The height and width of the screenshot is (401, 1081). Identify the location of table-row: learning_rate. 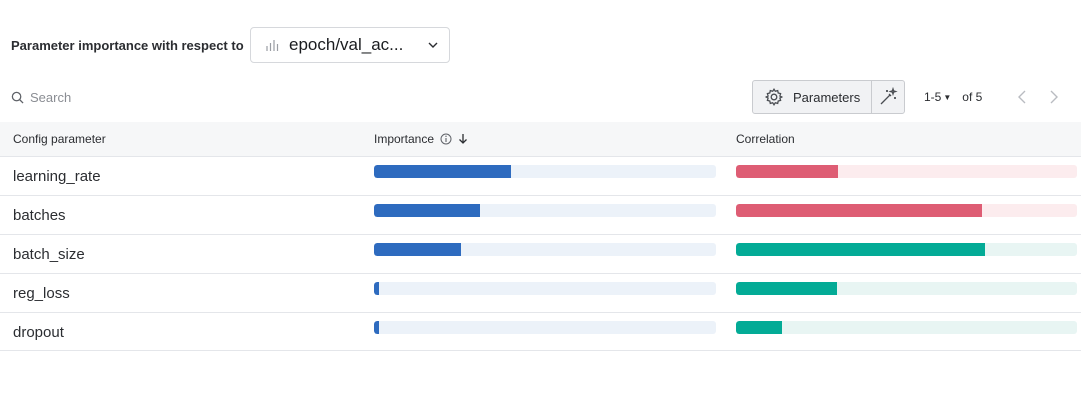
(540, 175).